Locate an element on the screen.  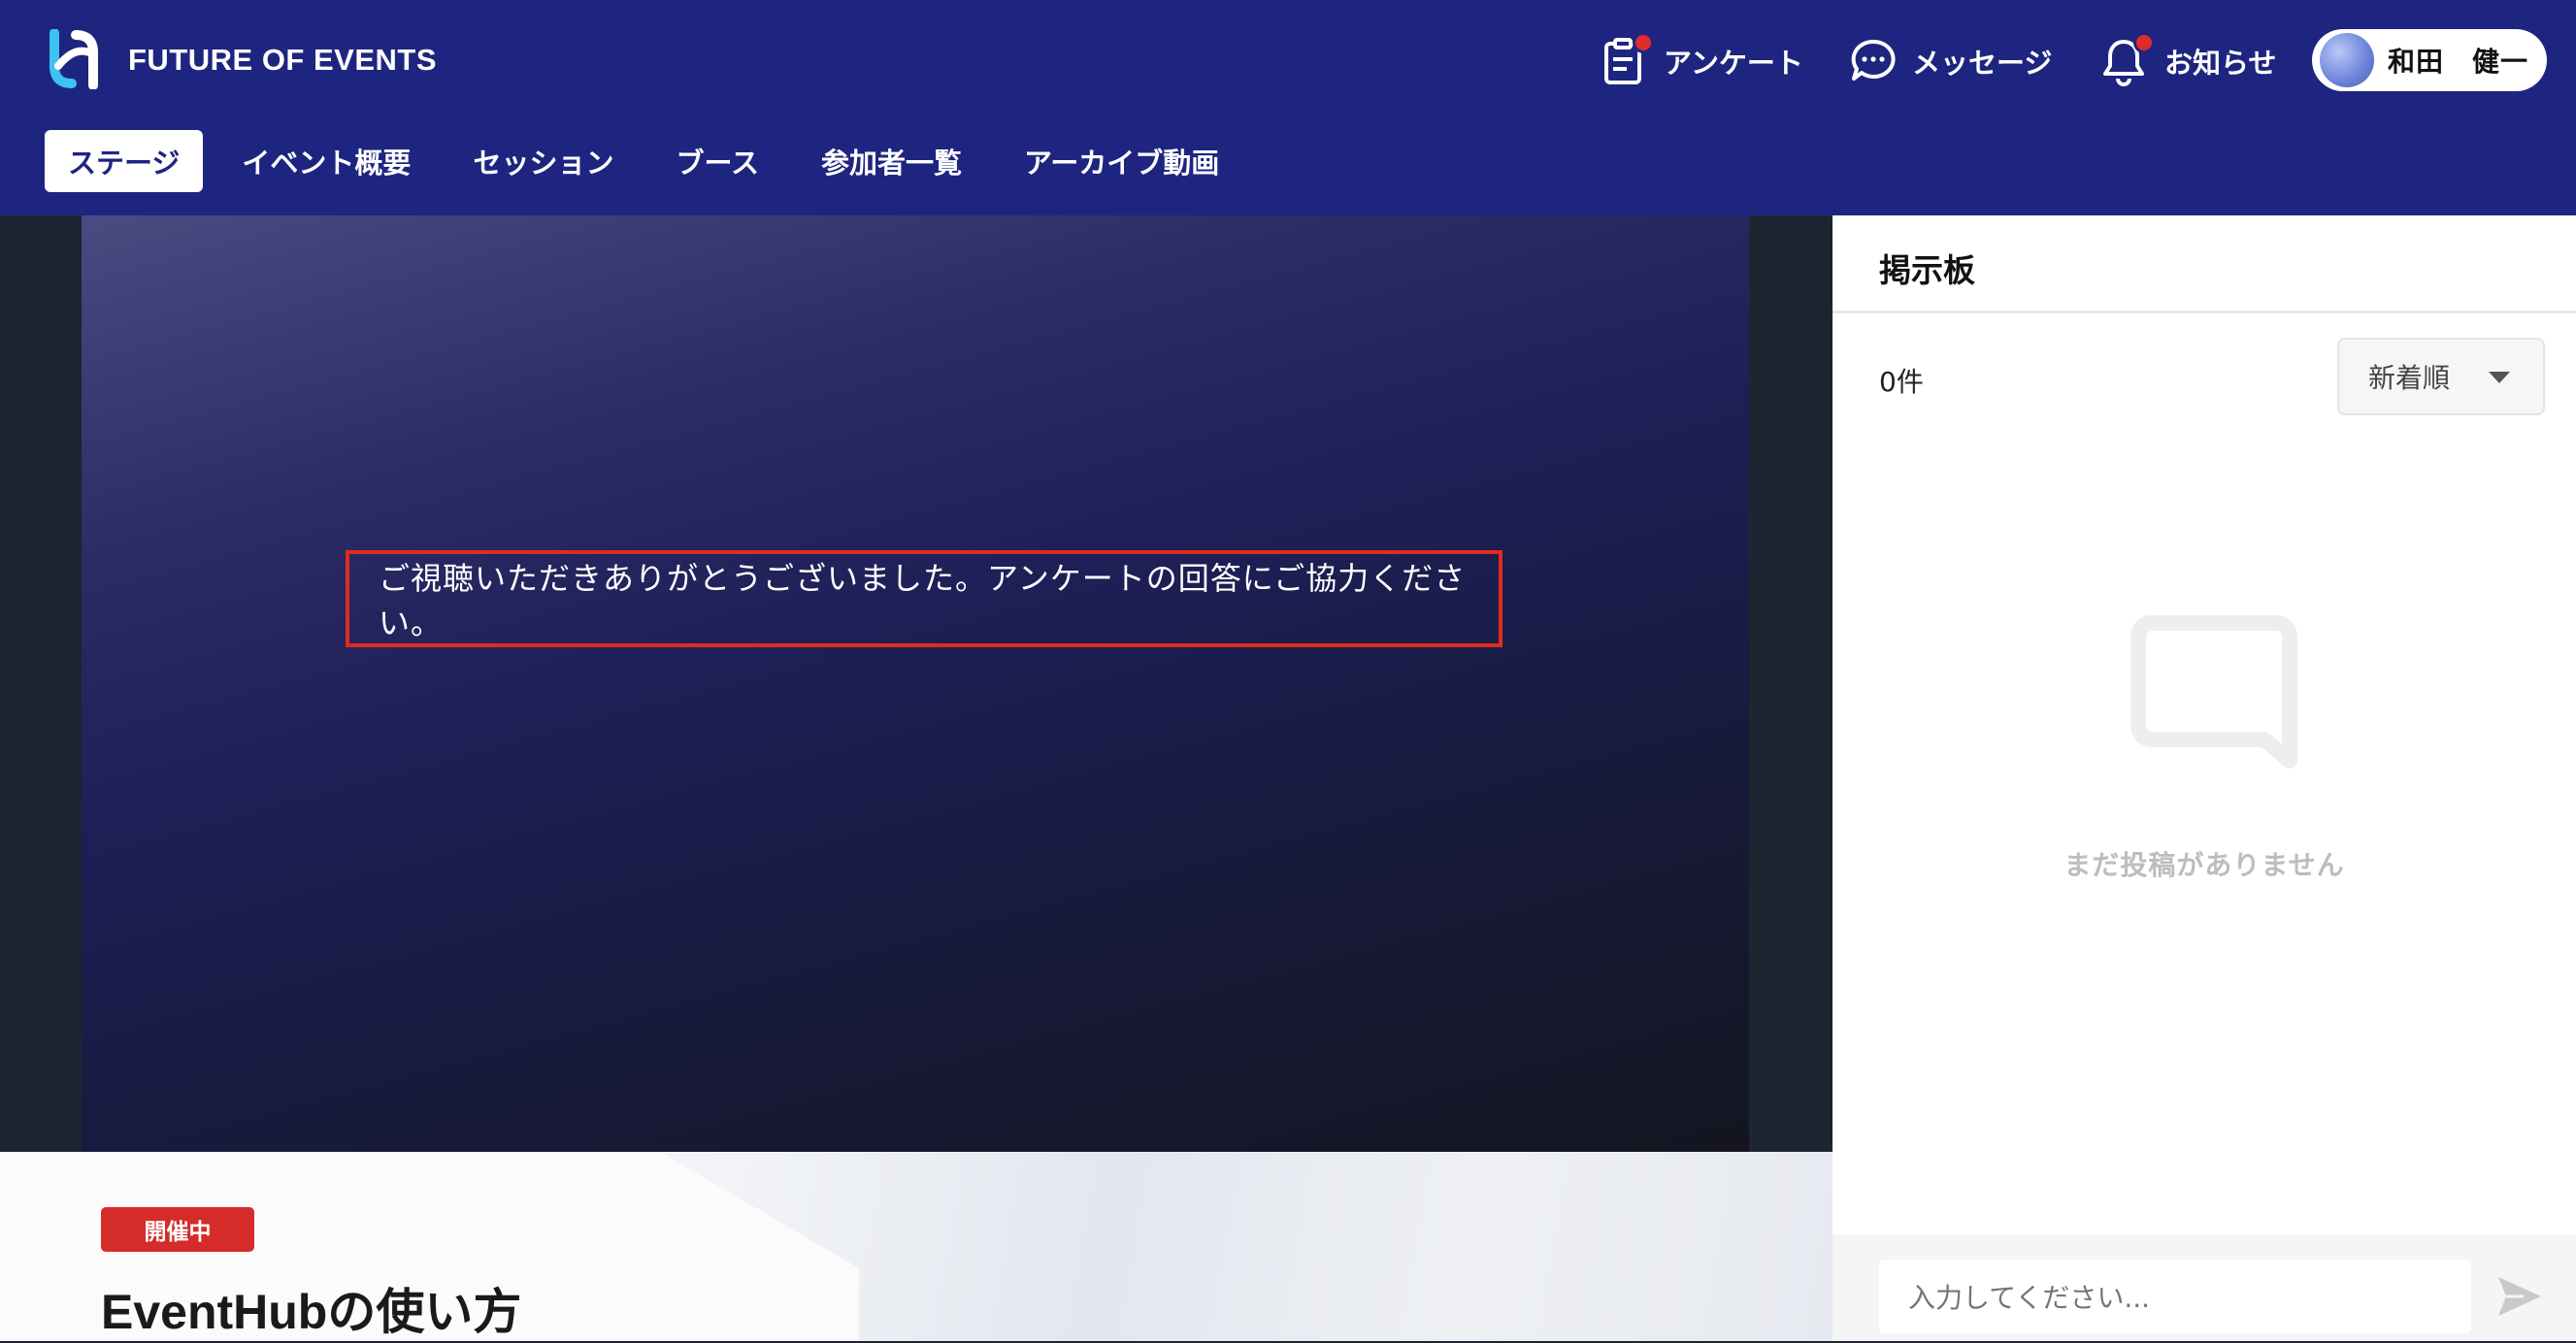
stage-message: ご視聴いただきありがとうございました。アンケートの回答にご協力ください。 is located at coordinates (924, 598).